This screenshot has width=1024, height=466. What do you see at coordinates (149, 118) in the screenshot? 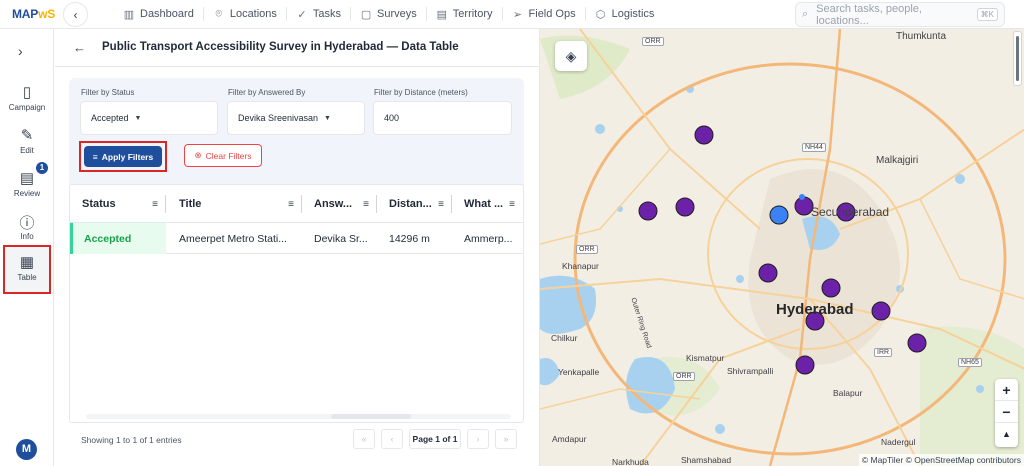
I see `status-filter-select: Accepted ▼` at bounding box center [149, 118].